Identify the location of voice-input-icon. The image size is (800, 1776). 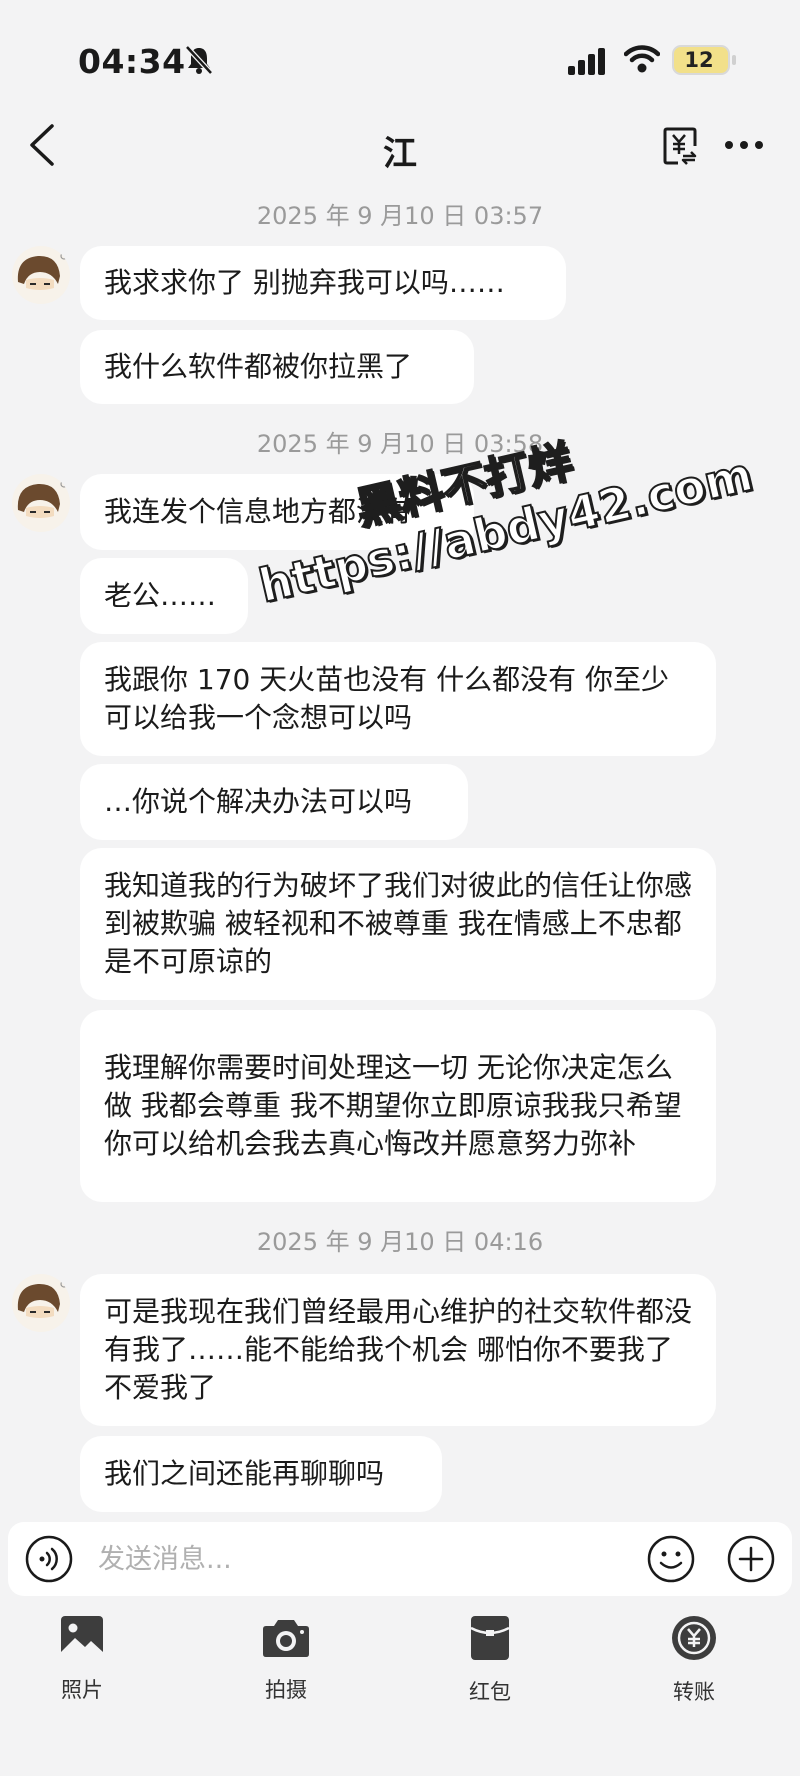
(49, 1559).